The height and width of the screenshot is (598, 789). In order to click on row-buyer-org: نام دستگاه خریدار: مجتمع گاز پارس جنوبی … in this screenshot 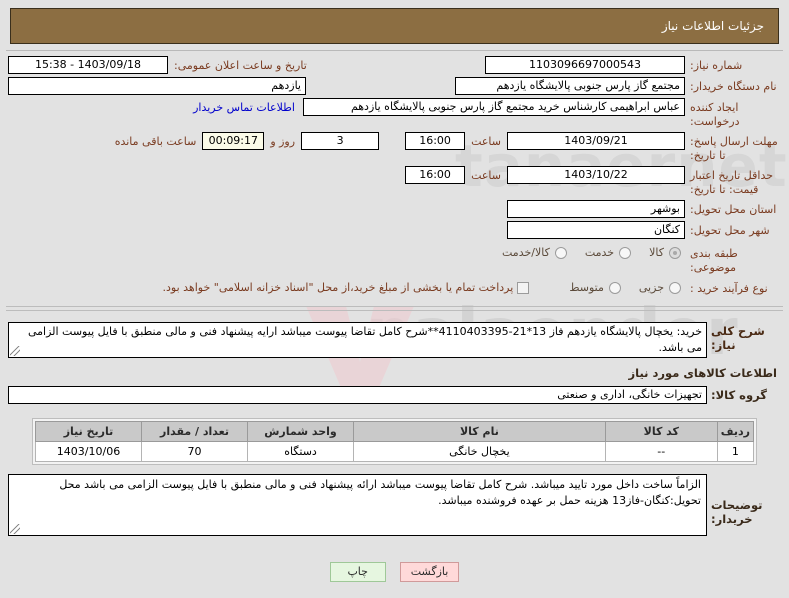, I will do `click(394, 86)`.